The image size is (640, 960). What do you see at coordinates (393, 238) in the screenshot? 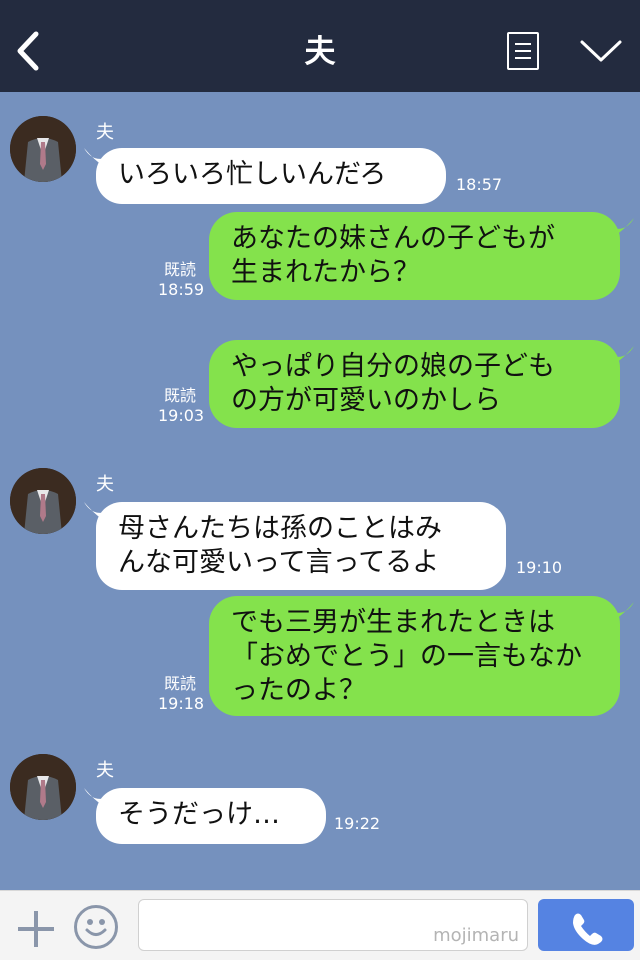
I see `message-line: あなたの妹さんの子どもが` at bounding box center [393, 238].